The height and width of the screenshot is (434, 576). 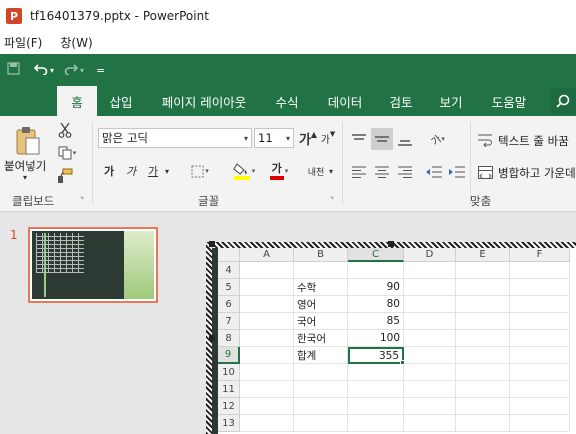 What do you see at coordinates (382, 139) in the screenshot?
I see `align-middle-button` at bounding box center [382, 139].